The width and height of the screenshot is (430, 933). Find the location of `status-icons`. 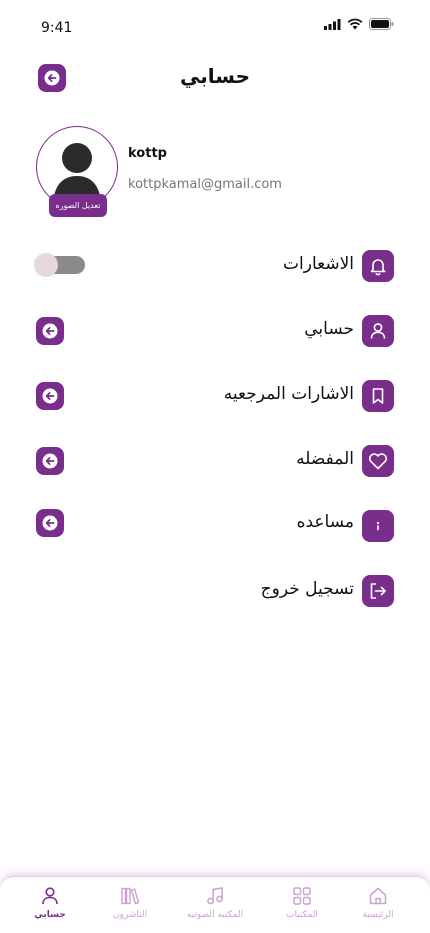

status-icons is located at coordinates (359, 24).